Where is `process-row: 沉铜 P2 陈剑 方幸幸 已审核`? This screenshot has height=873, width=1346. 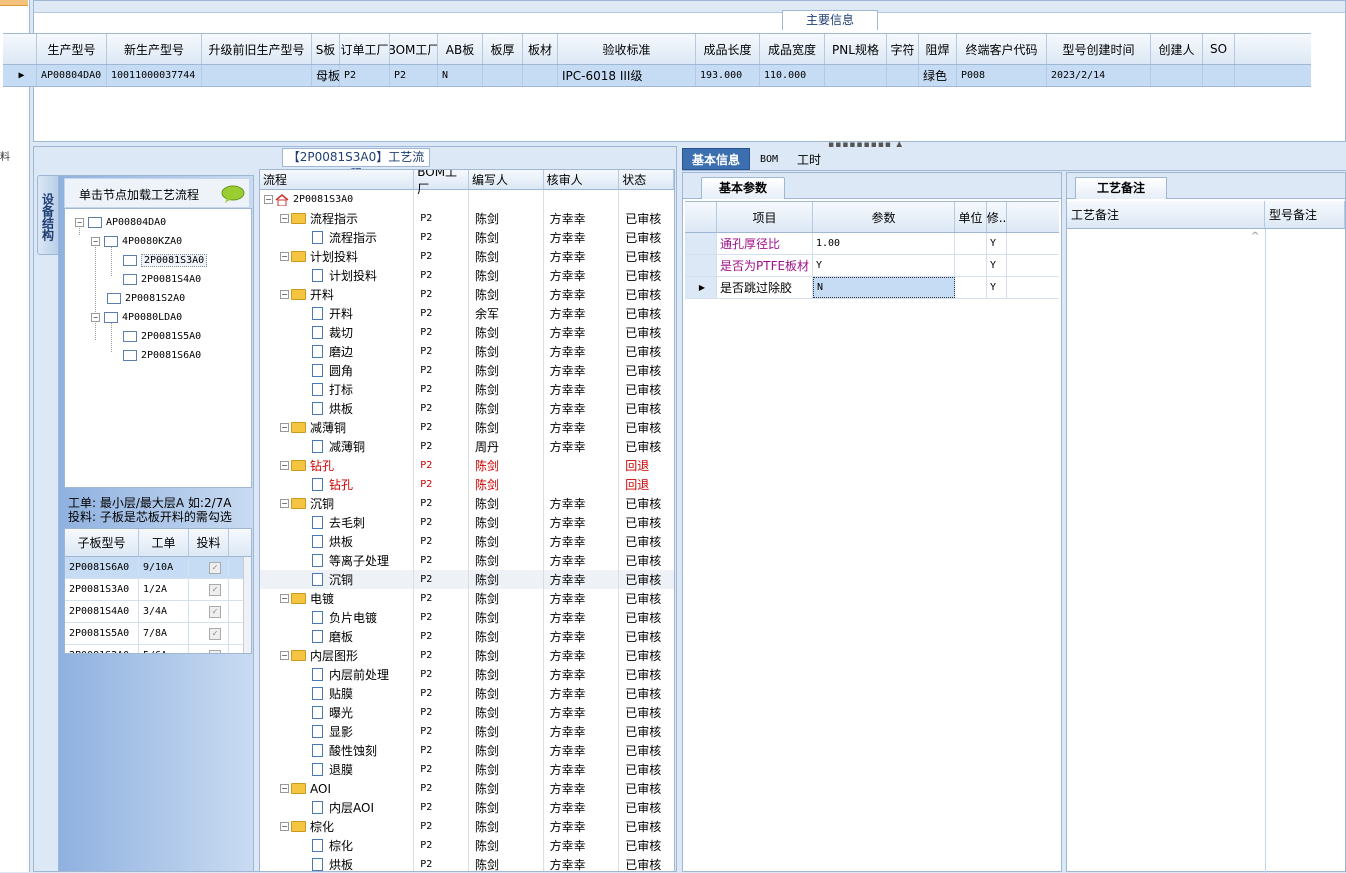
process-row: 沉铜 P2 陈剑 方幸幸 已审核 is located at coordinates (467, 579).